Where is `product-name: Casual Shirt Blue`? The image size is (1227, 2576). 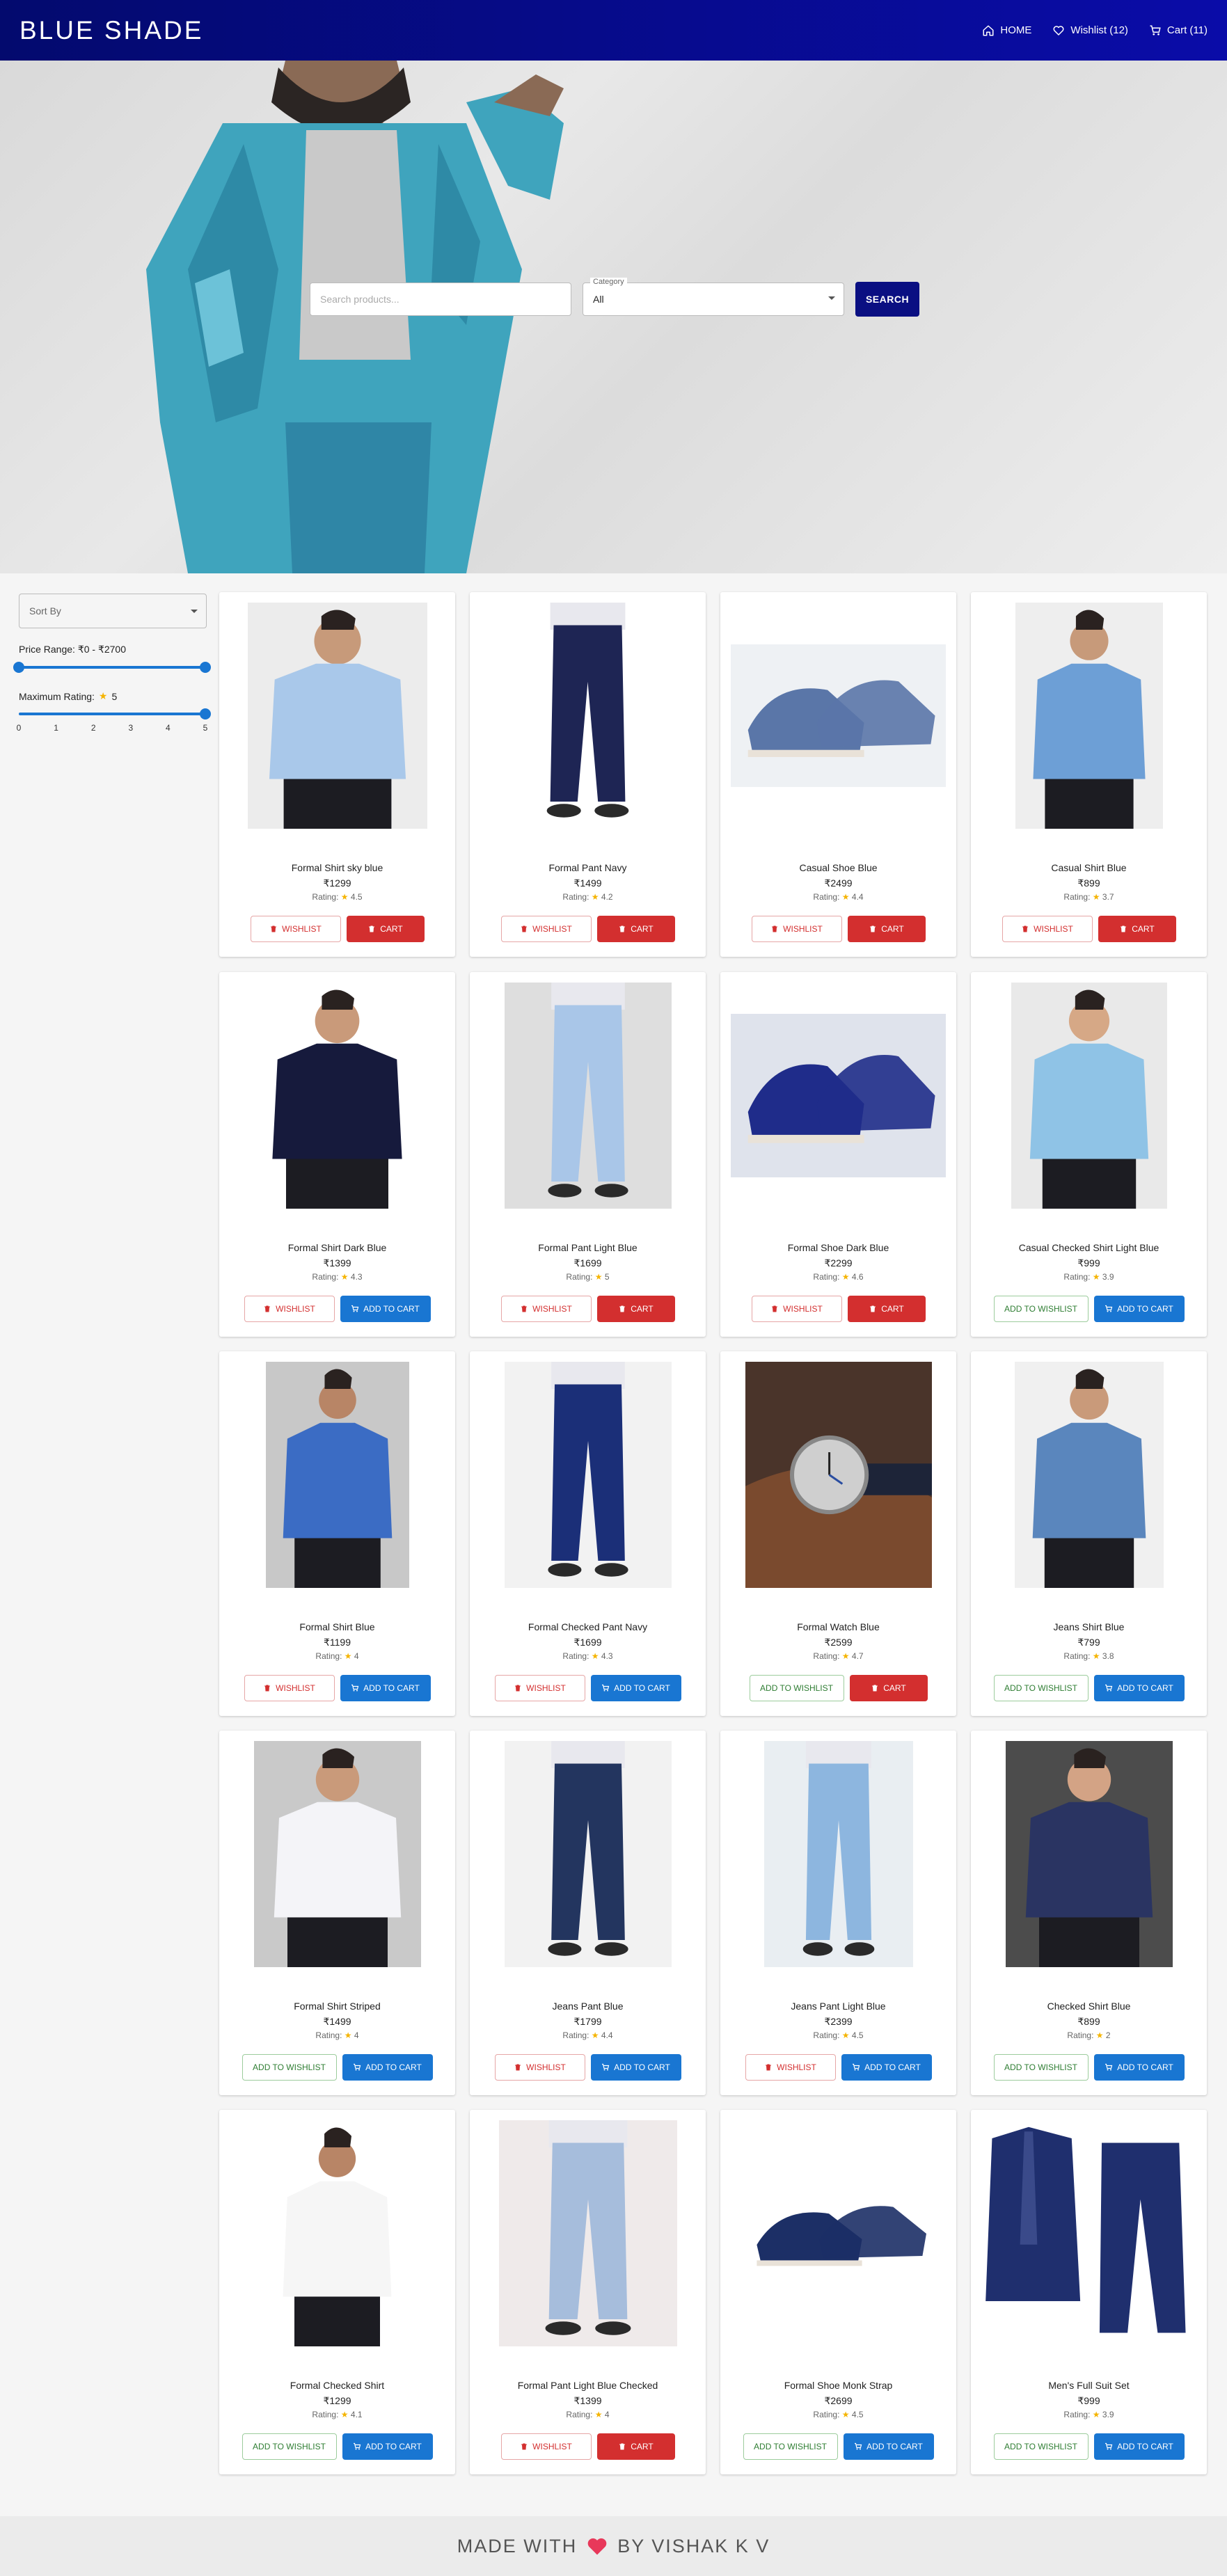
product-name: Casual Shirt Blue is located at coordinates (1089, 867).